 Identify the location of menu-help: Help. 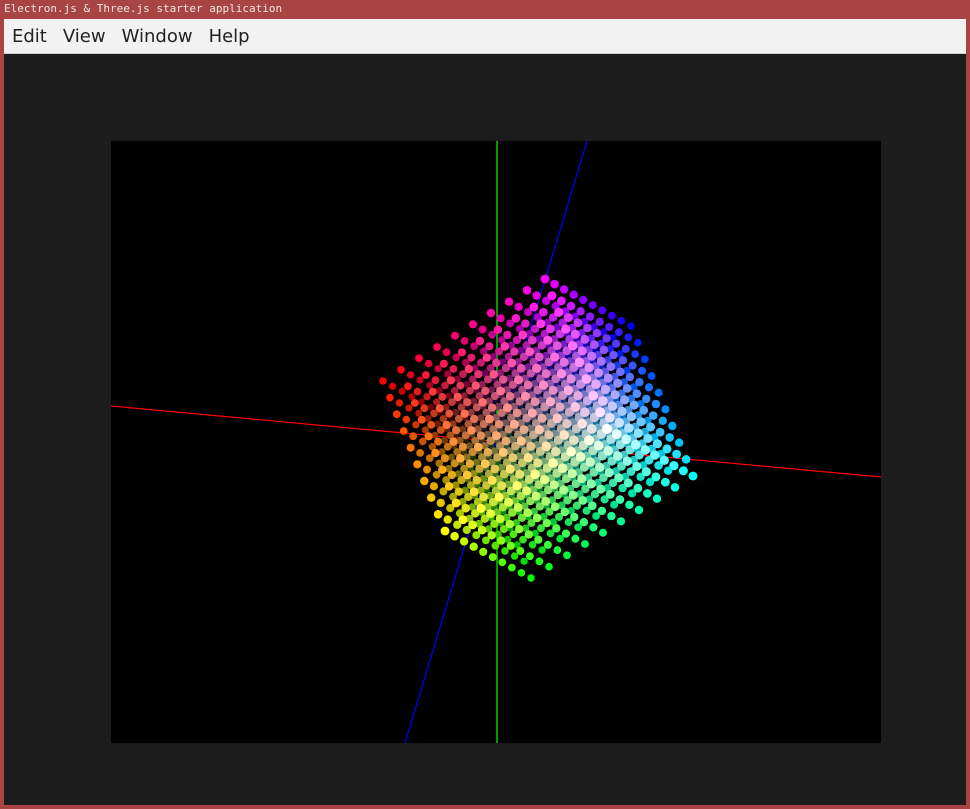
(229, 36).